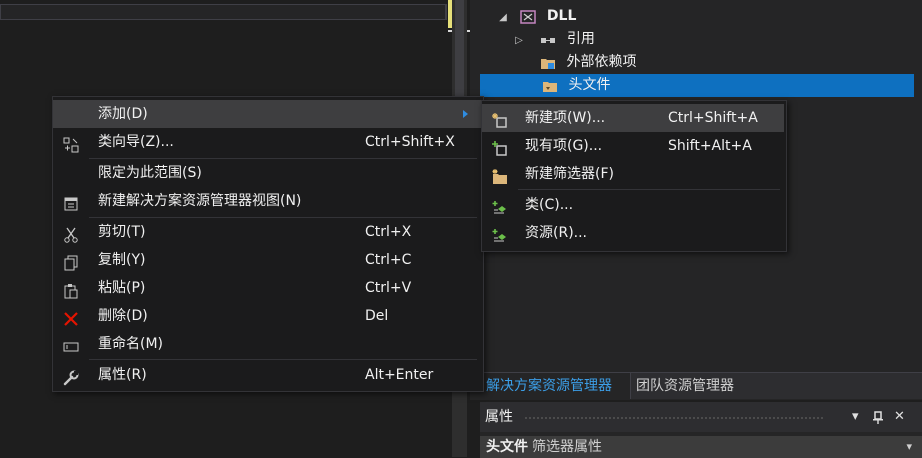 The height and width of the screenshot is (458, 922). What do you see at coordinates (122, 260) in the screenshot?
I see `menu-item-label: 复制(Y)` at bounding box center [122, 260].